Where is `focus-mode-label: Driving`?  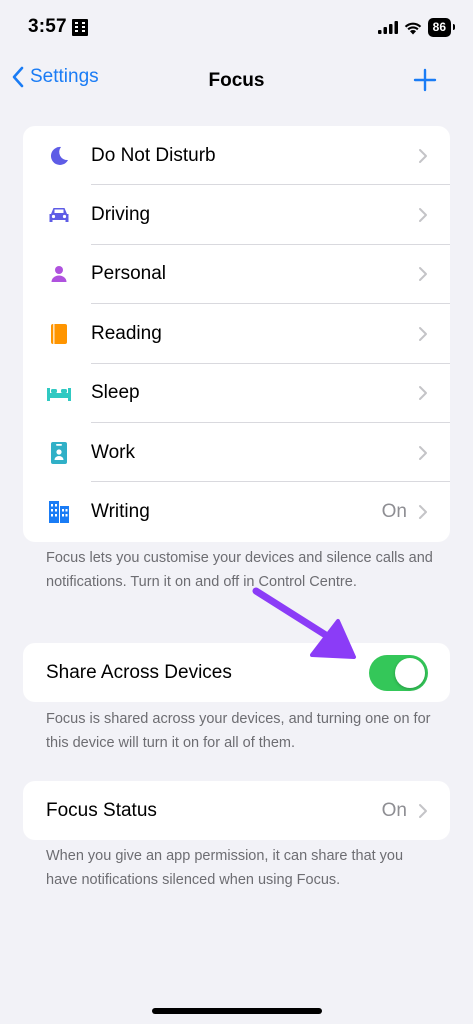 focus-mode-label: Driving is located at coordinates (121, 215).